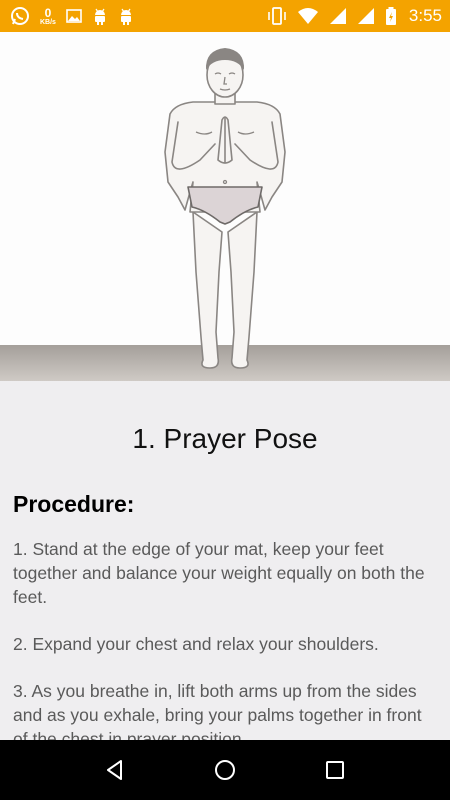 Image resolution: width=450 pixels, height=800 pixels. I want to click on battery-icon, so click(391, 16).